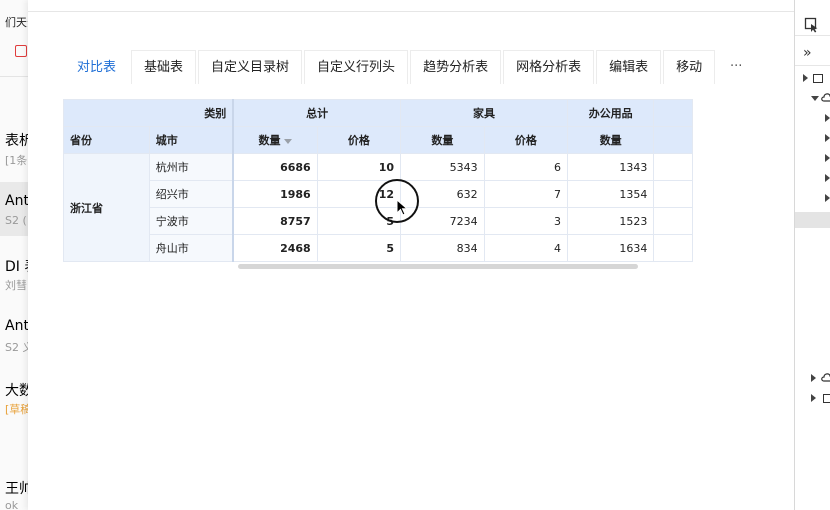 The image size is (830, 510). Describe the element at coordinates (288, 141) in the screenshot. I see `sort-desc-icon` at that location.